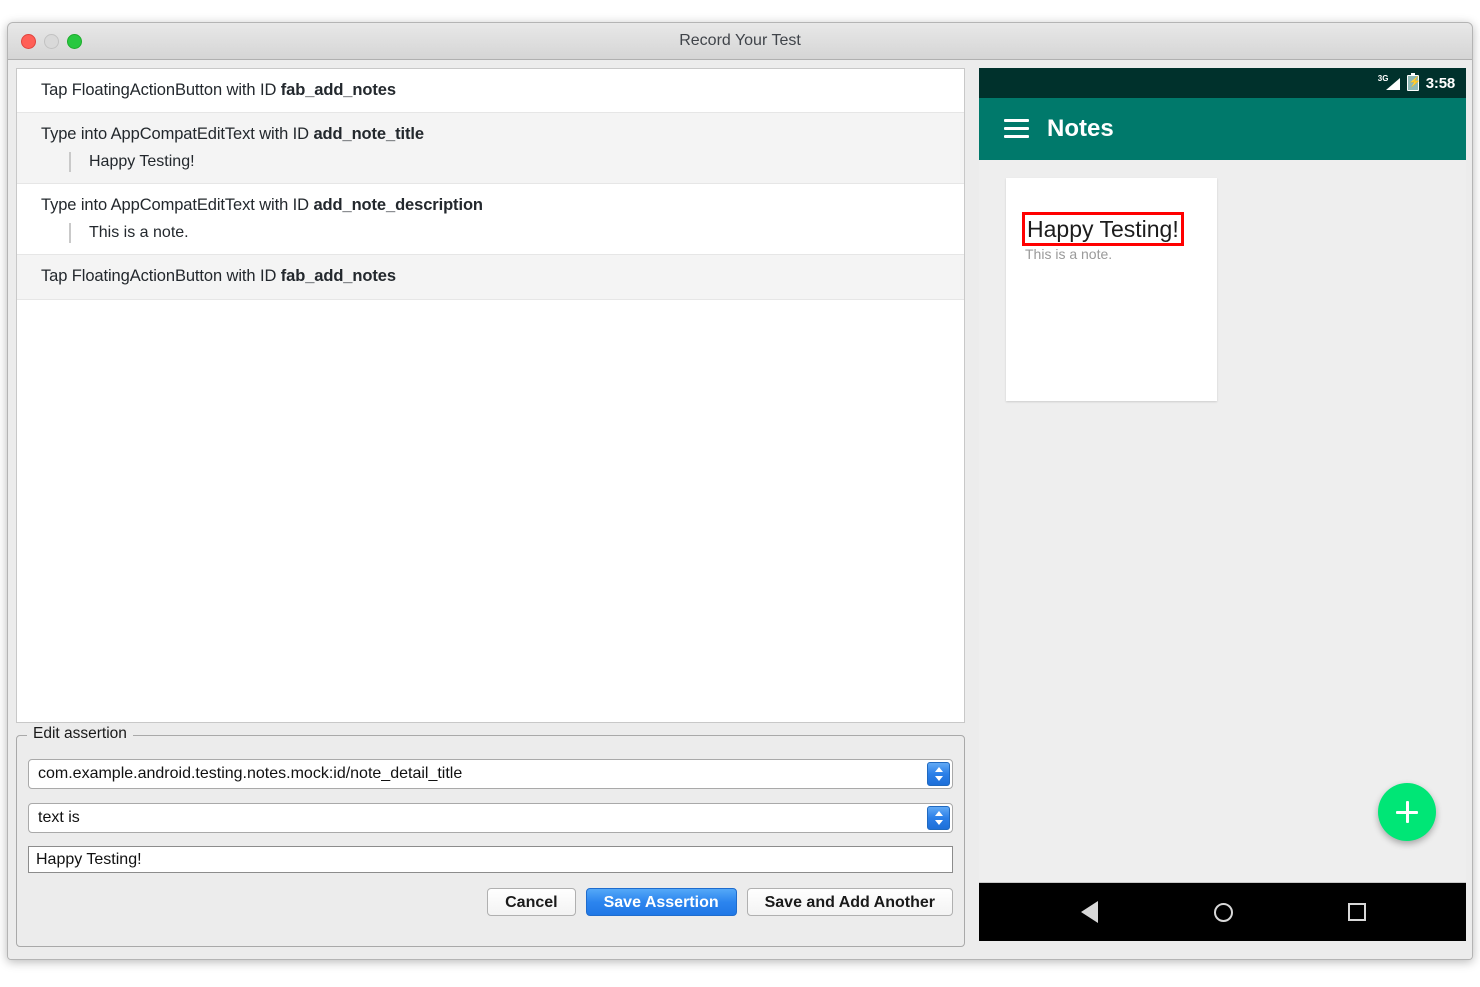 The width and height of the screenshot is (1480, 987). Describe the element at coordinates (398, 205) in the screenshot. I see `step-target-id: add_note_description` at that location.